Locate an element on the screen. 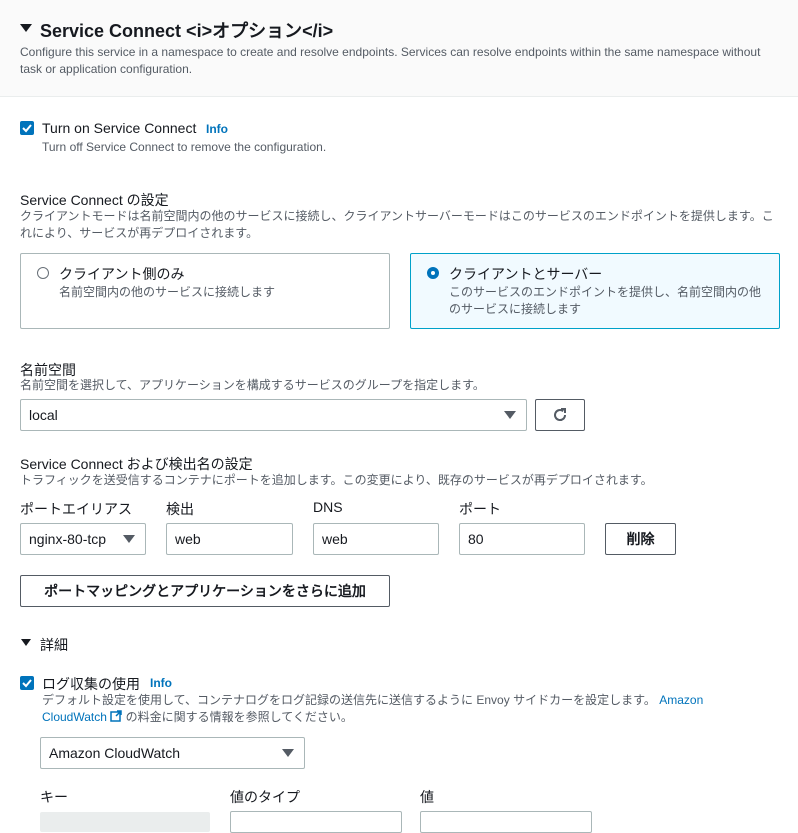  refresh-icon is located at coordinates (560, 414).